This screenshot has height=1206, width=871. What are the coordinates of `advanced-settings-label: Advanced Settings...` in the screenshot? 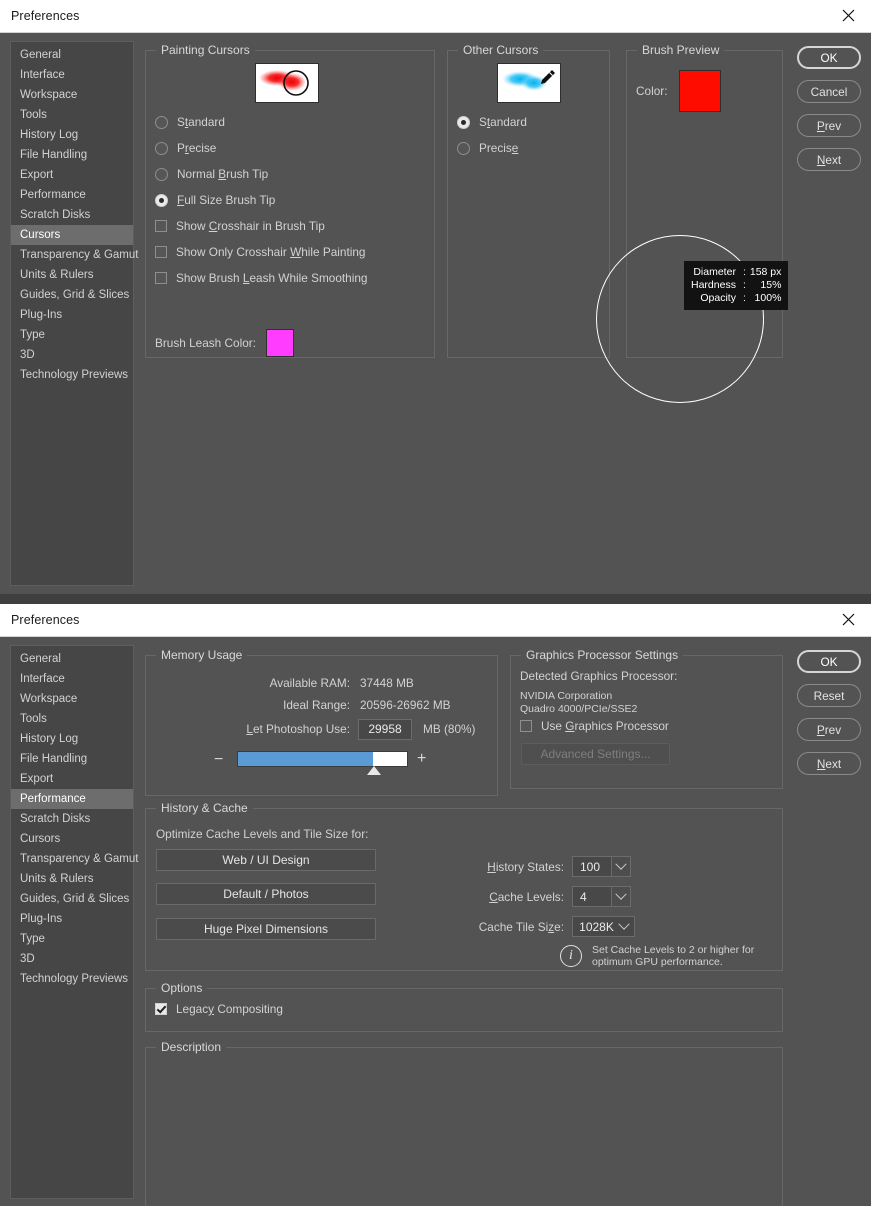 It's located at (595, 754).